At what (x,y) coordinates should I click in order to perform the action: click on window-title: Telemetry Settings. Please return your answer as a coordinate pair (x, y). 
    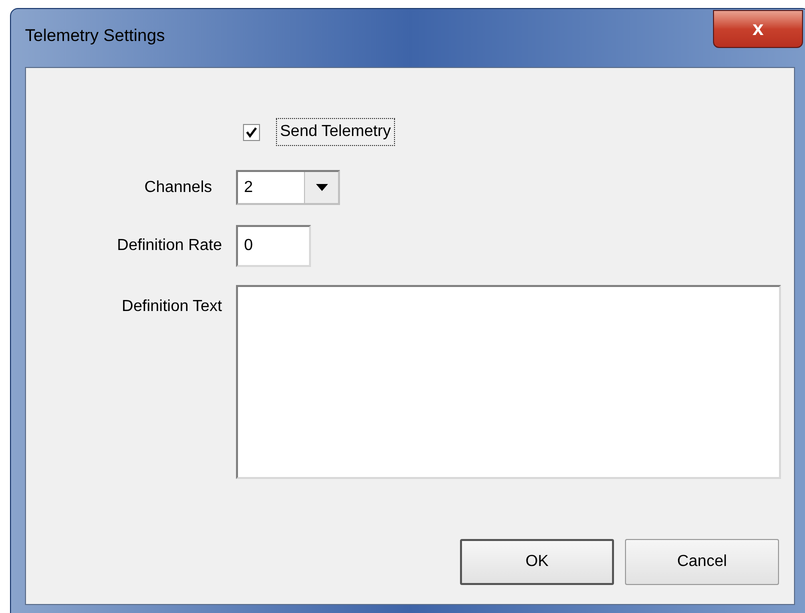
    Looking at the image, I should click on (95, 36).